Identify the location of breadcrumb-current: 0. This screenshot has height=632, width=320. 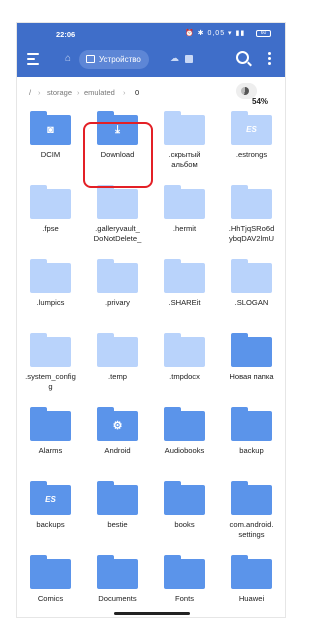
(137, 92).